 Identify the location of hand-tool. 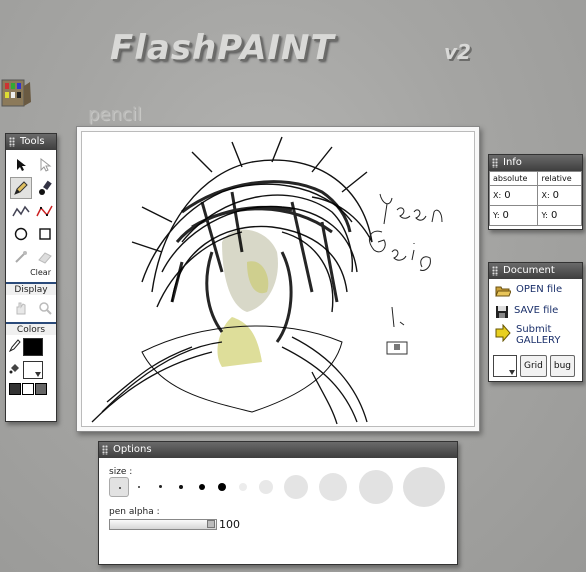
(21, 308).